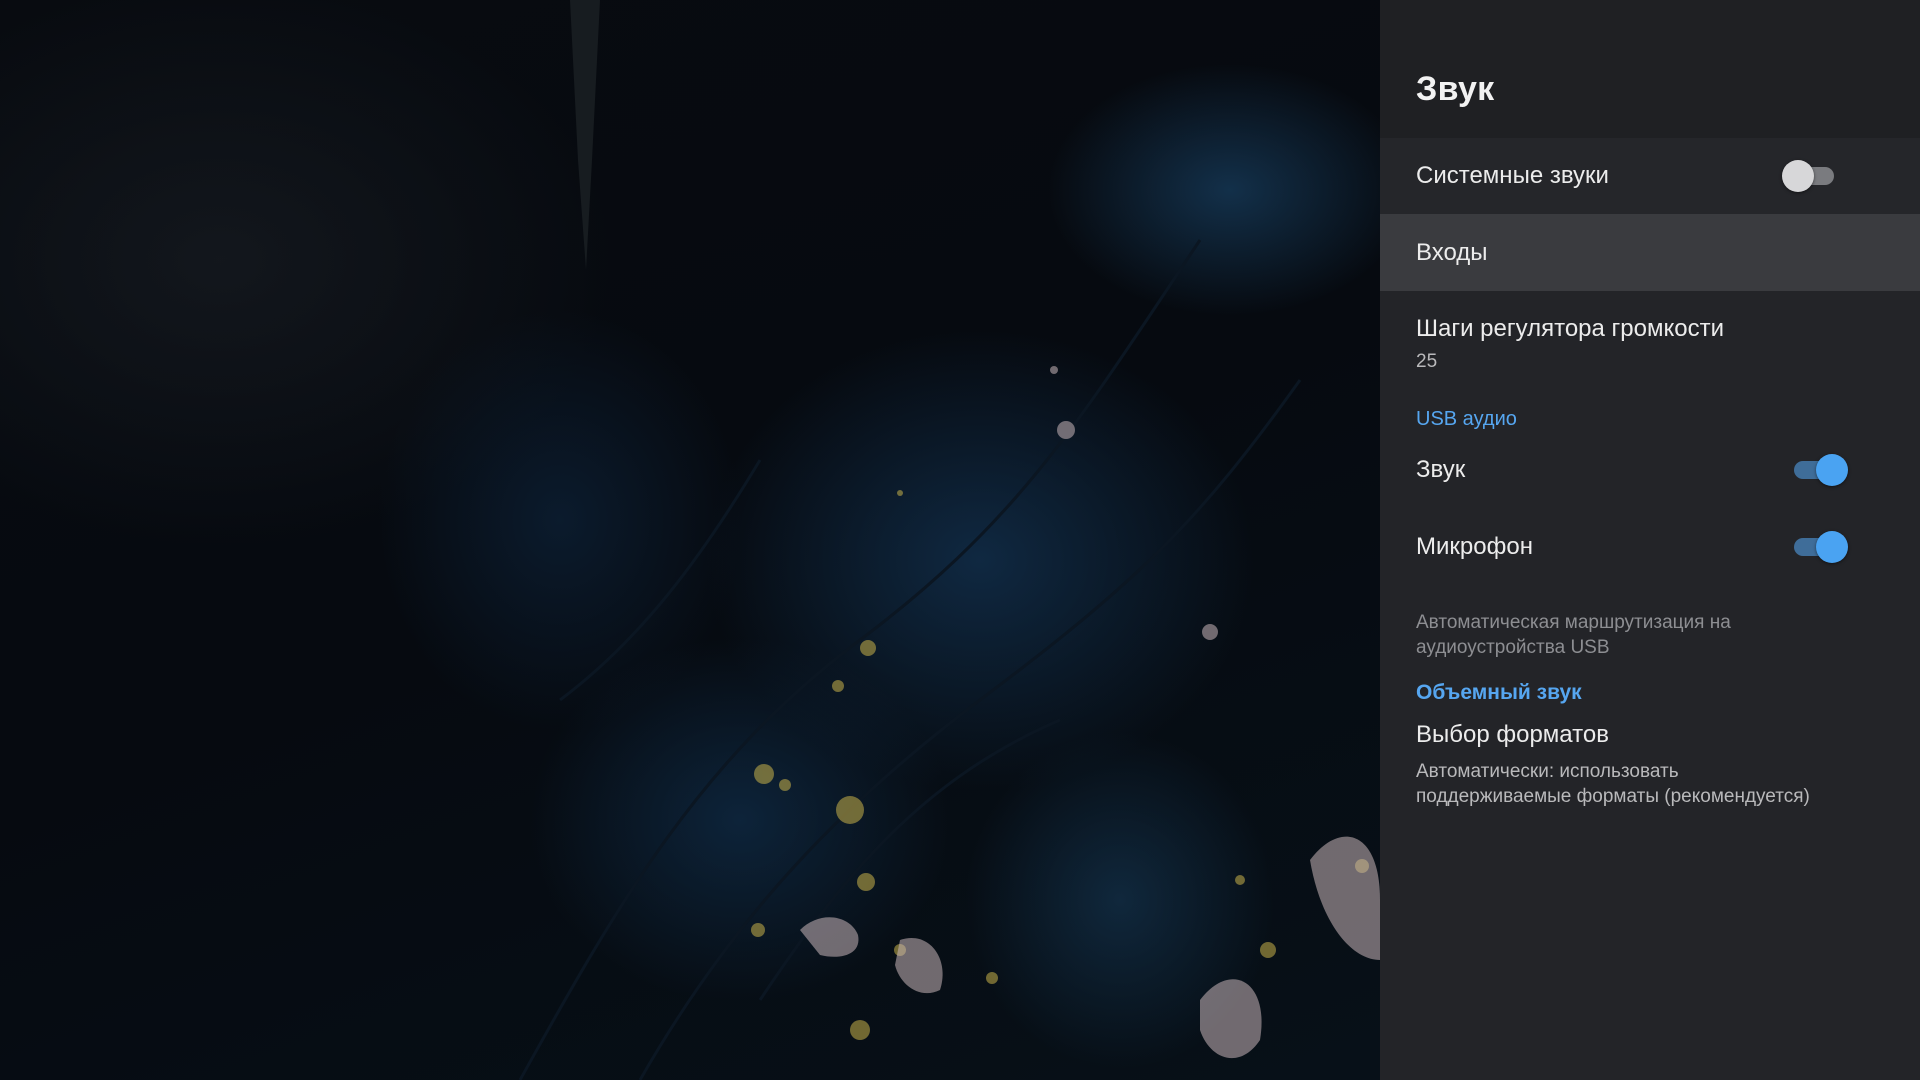 The height and width of the screenshot is (1080, 1920). Describe the element at coordinates (1499, 692) in the screenshot. I see `surround-section-title: Объемный звук` at that location.